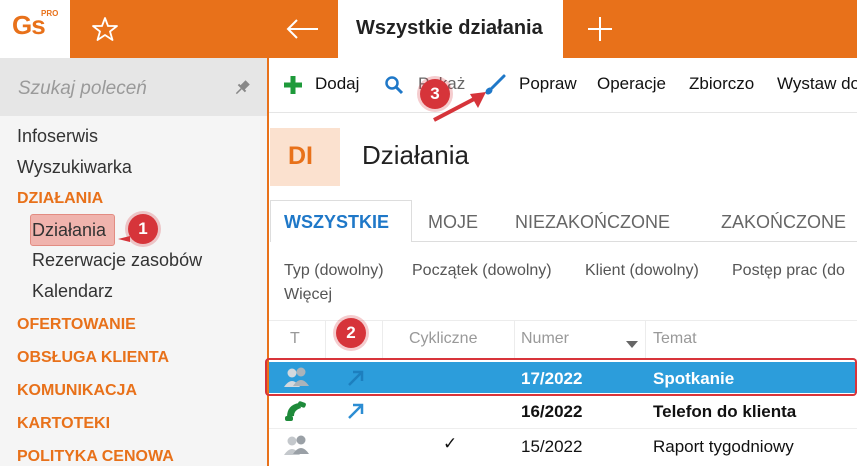  What do you see at coordinates (725, 411) in the screenshot?
I see `row-subject: Telefon do klienta` at bounding box center [725, 411].